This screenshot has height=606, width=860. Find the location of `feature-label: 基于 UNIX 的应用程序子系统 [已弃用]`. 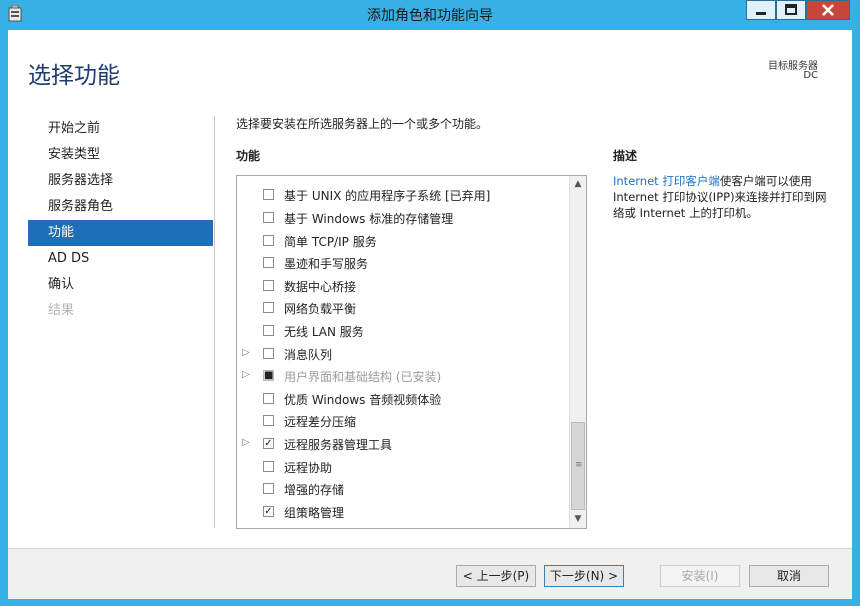

feature-label: 基于 UNIX 的应用程序子系统 [已弃用] is located at coordinates (387, 196).